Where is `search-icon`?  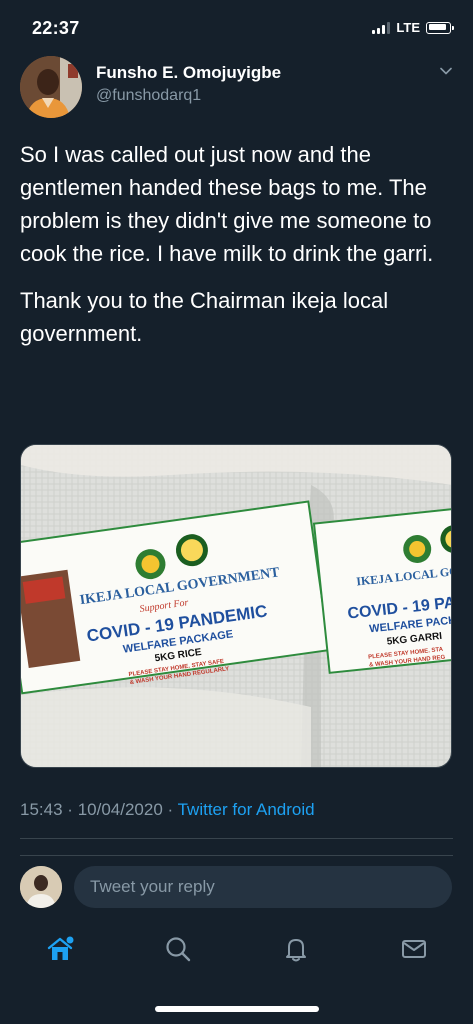 search-icon is located at coordinates (178, 949).